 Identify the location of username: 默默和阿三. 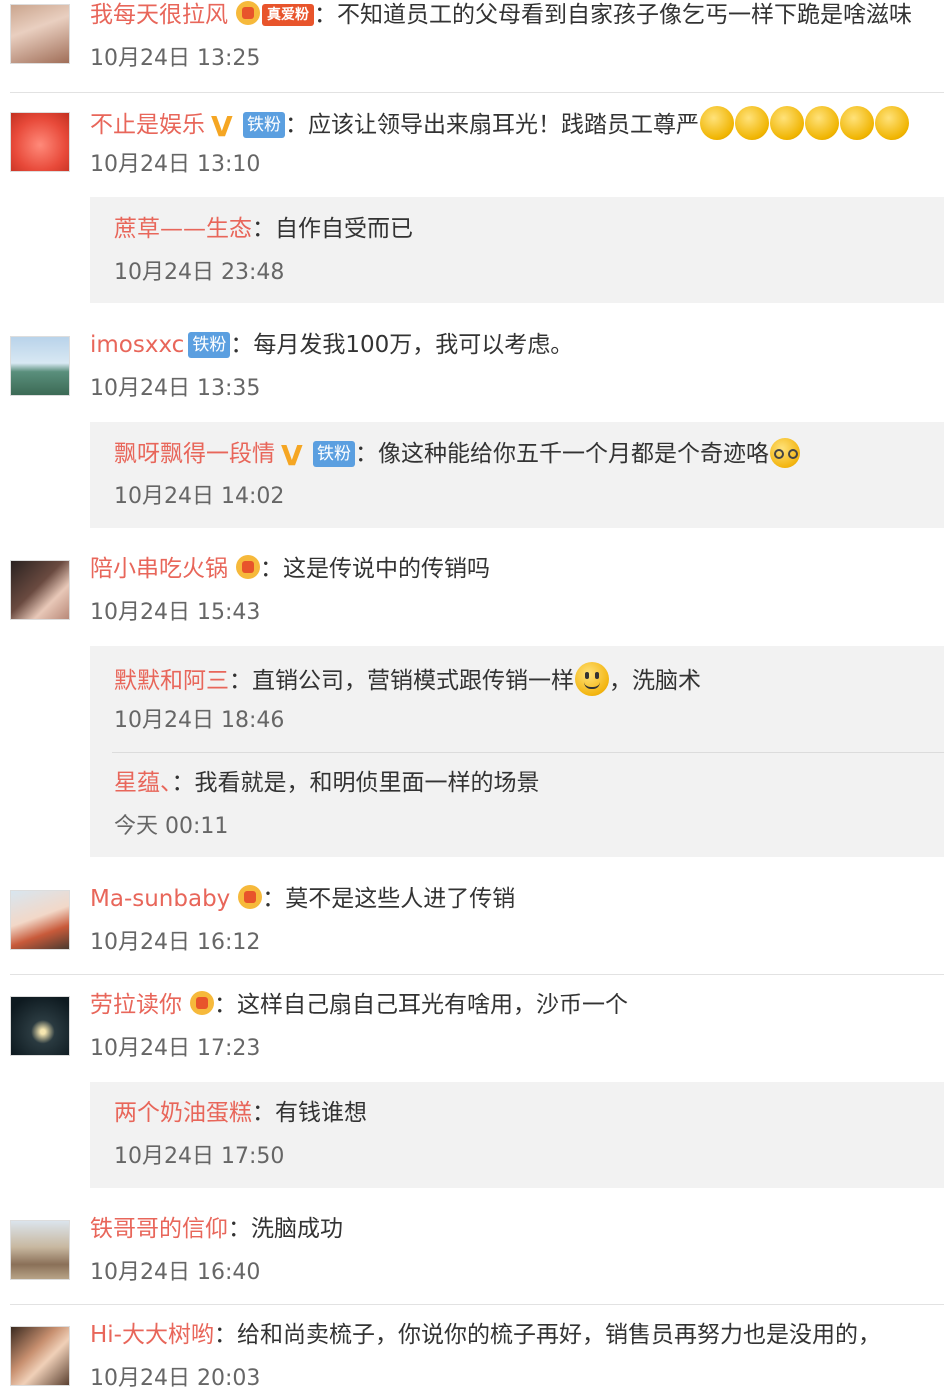
(171, 681).